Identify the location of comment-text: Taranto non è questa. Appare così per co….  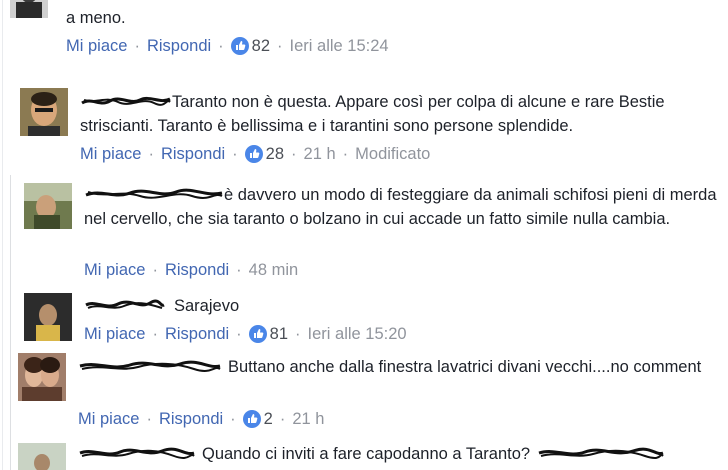
(372, 113).